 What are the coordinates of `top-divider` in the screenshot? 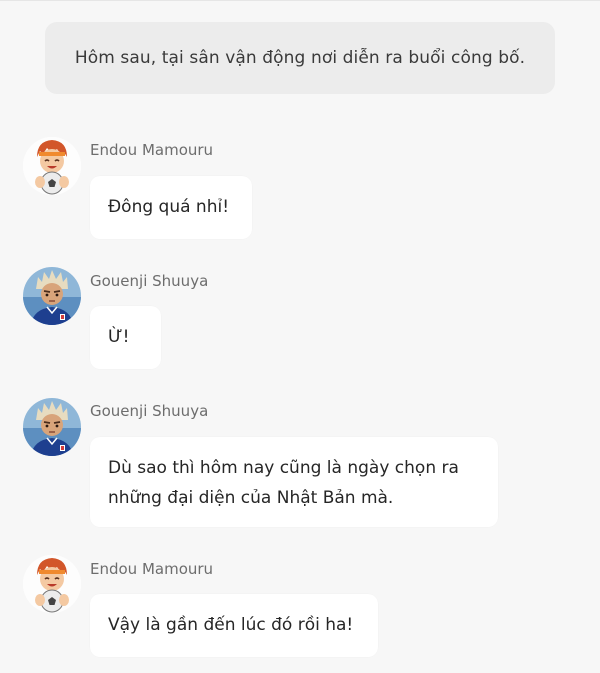 It's located at (300, 0).